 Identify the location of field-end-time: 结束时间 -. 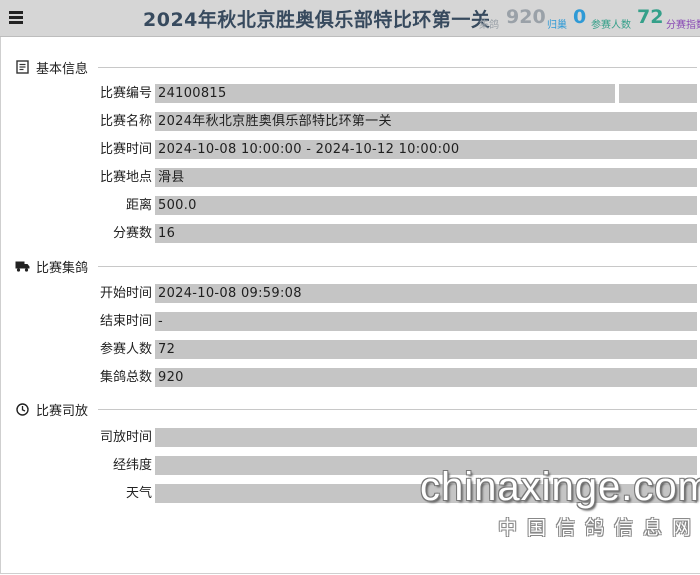
(350, 321).